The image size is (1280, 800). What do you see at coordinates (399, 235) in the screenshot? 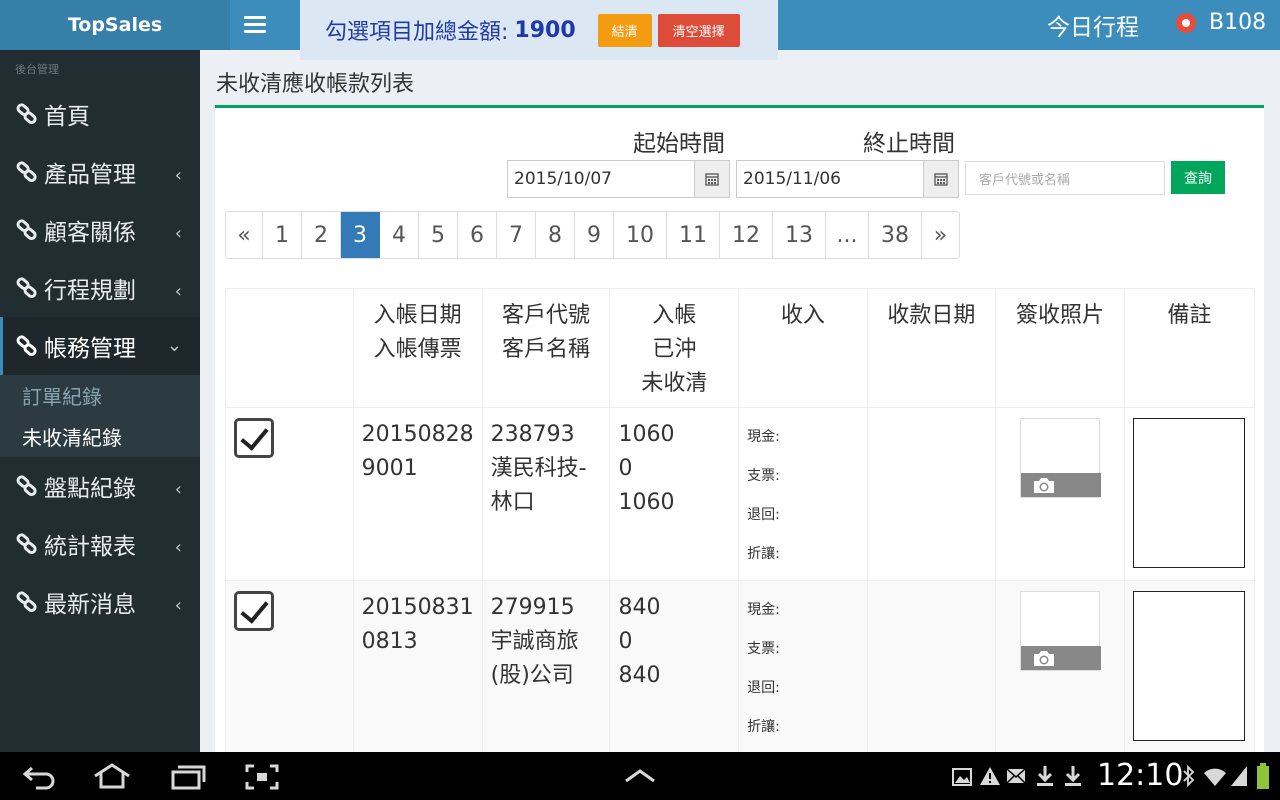
I see `page-link: 4` at bounding box center [399, 235].